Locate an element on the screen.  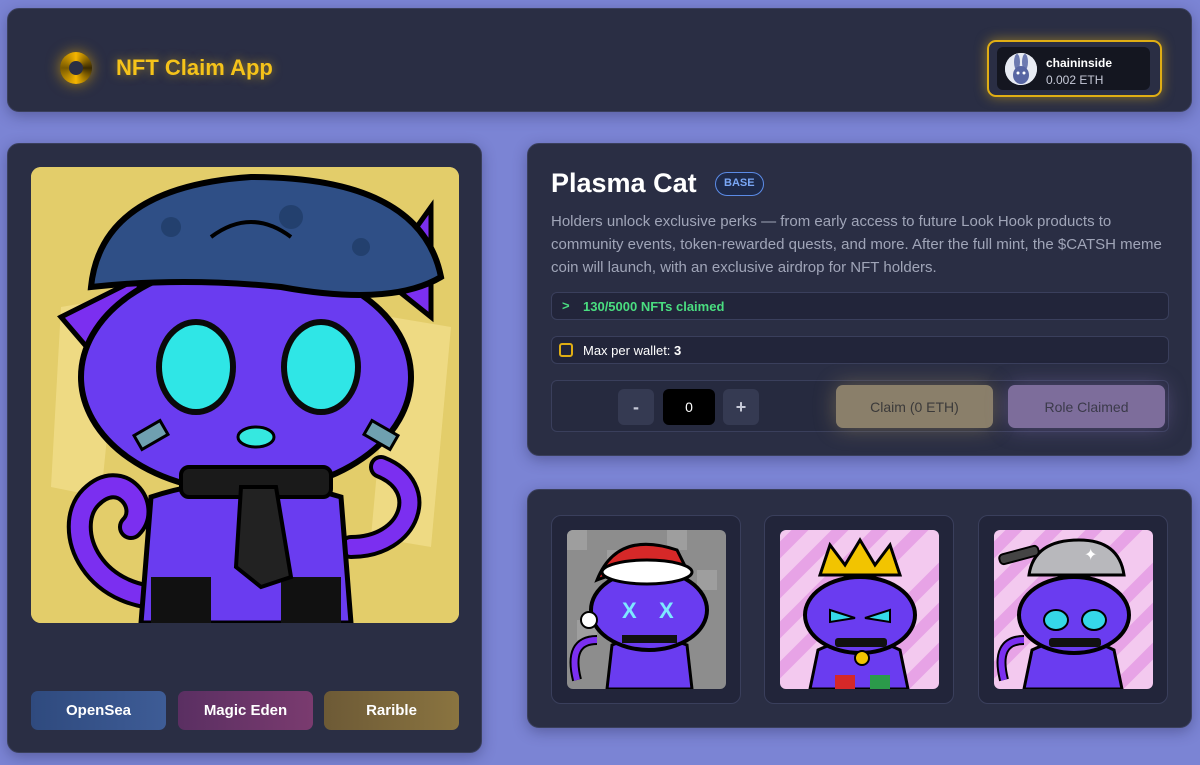
gallery-item-pot-hat-cat: ✦ is located at coordinates (1073, 609).